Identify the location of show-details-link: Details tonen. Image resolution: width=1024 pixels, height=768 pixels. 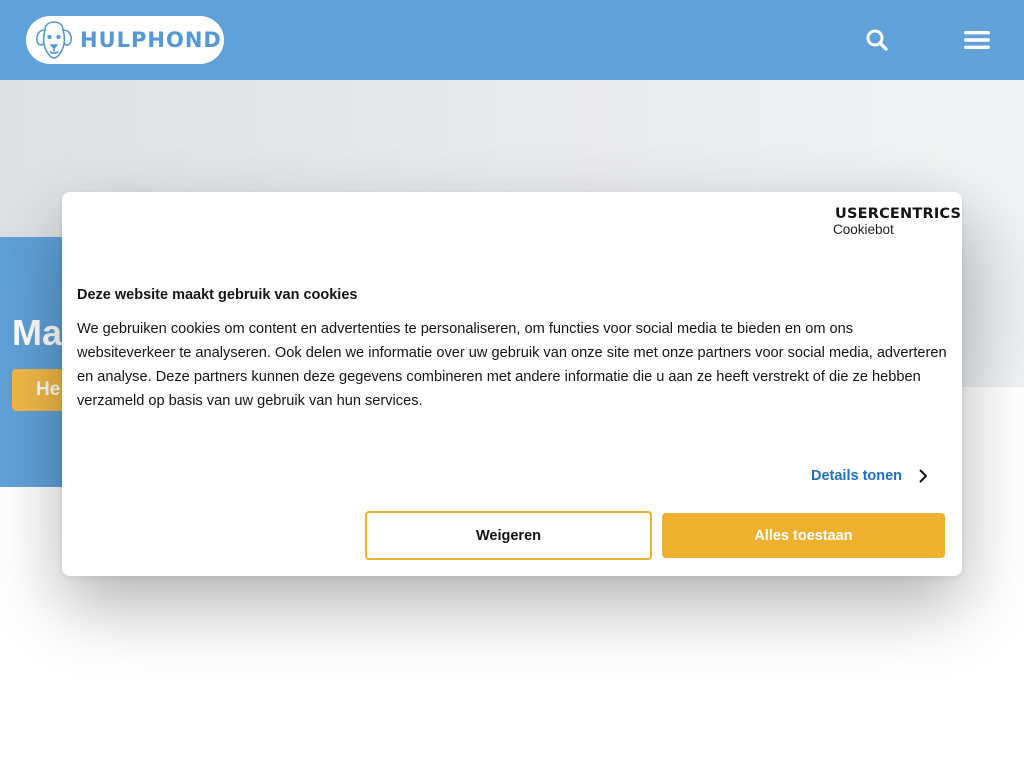
(869, 476).